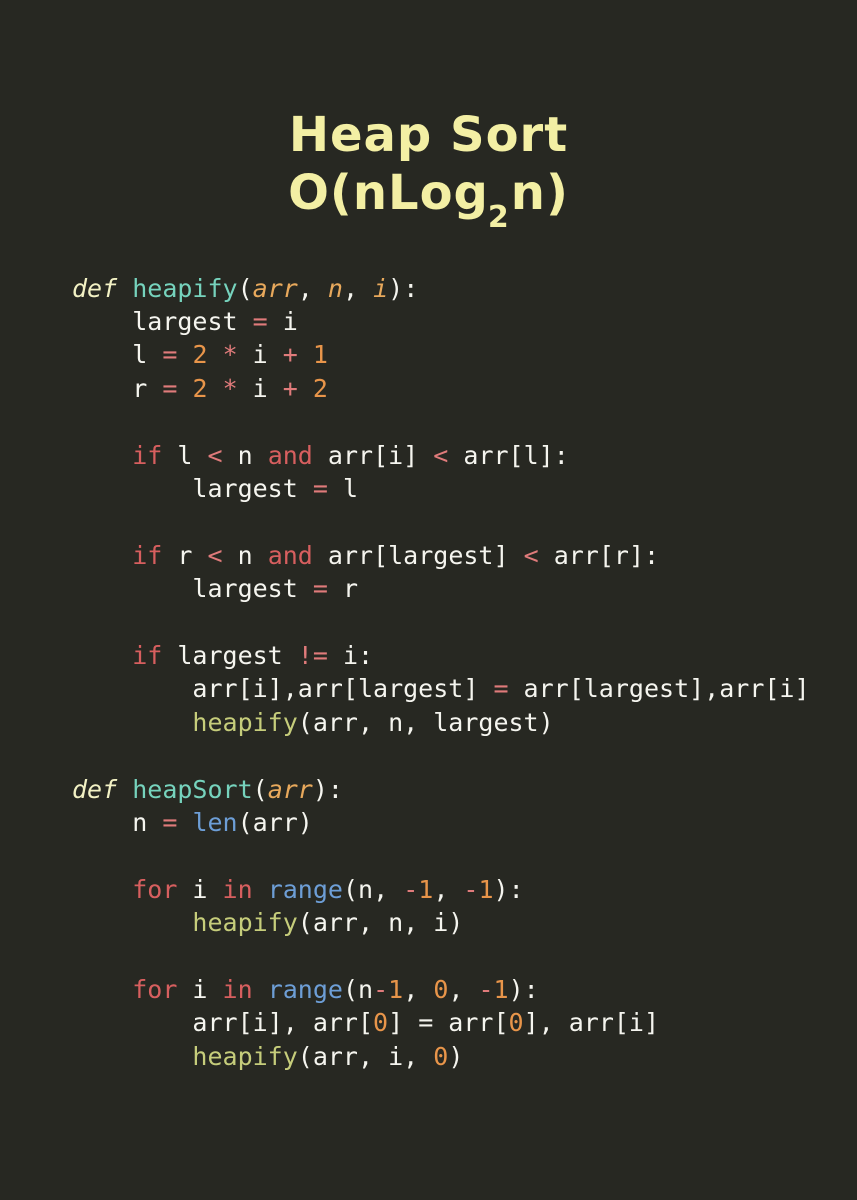  I want to click on code-line: arr[i], arr[0] = arr[0], arr[i], so click(454, 1022).